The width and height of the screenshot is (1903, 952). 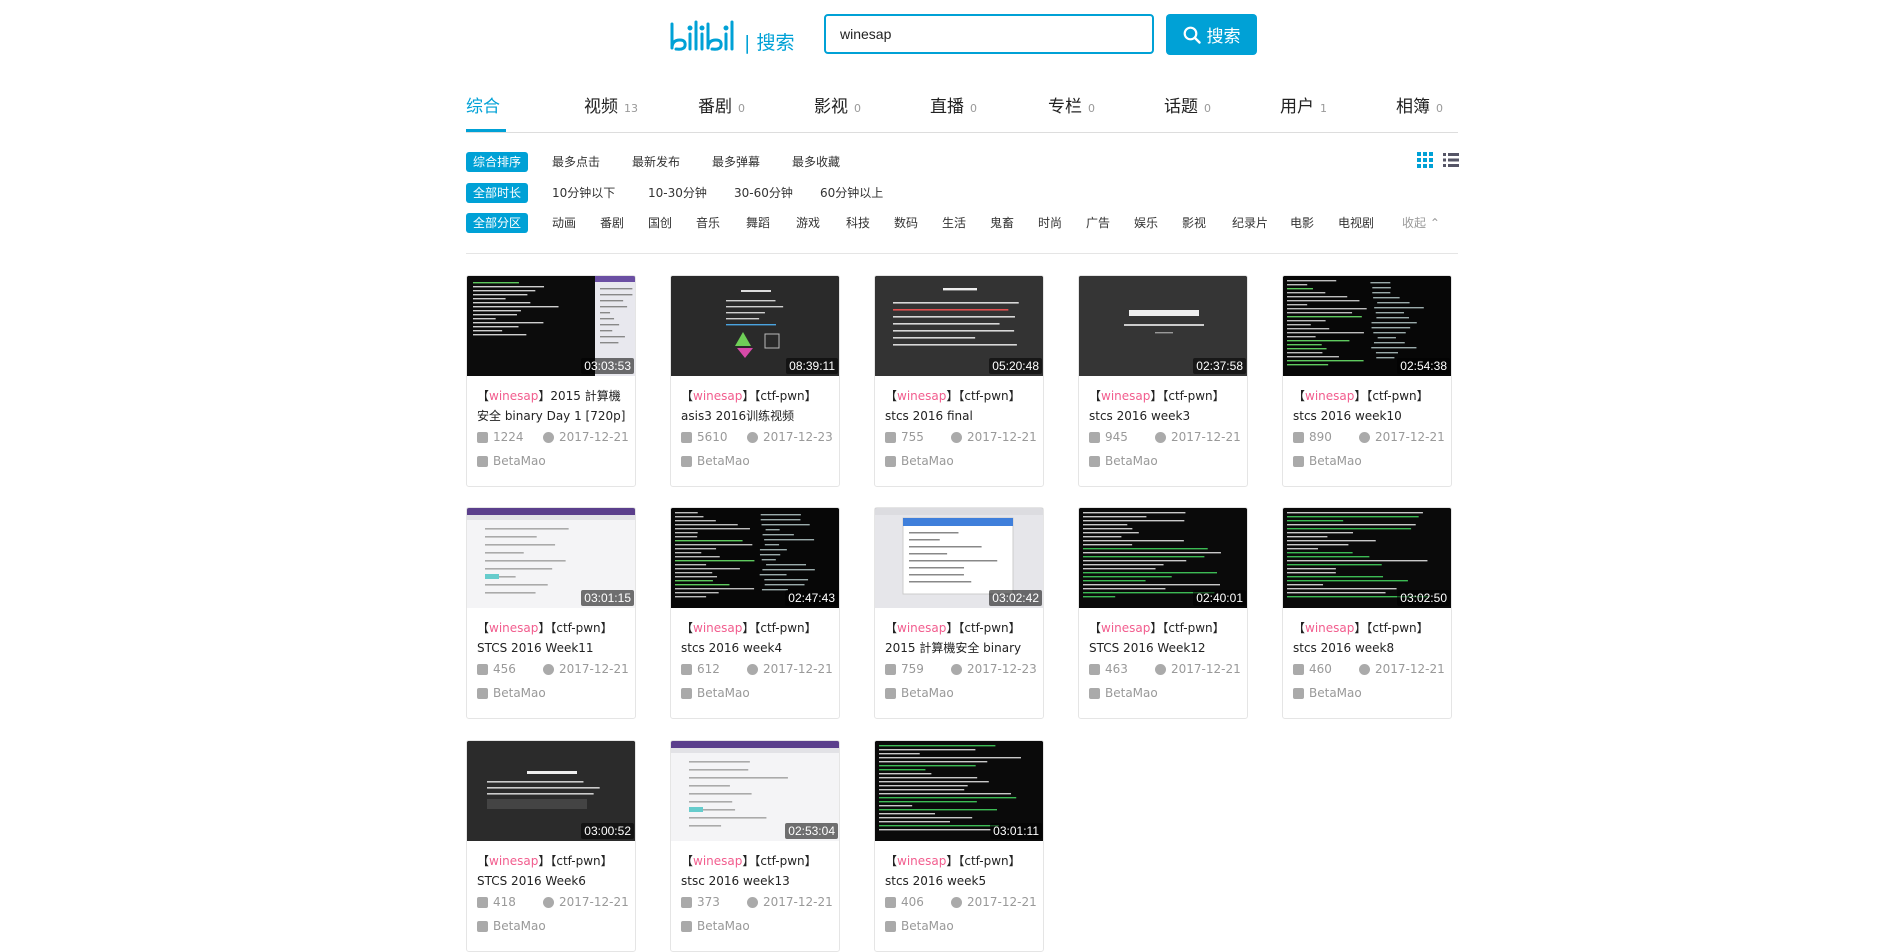 What do you see at coordinates (612, 223) in the screenshot?
I see `zone-filter-2: 番剧` at bounding box center [612, 223].